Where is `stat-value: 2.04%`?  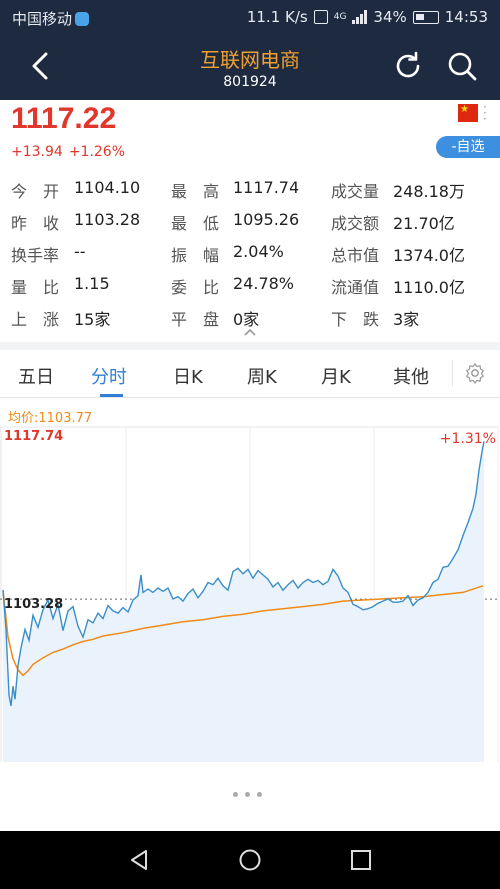 stat-value: 2.04% is located at coordinates (258, 251).